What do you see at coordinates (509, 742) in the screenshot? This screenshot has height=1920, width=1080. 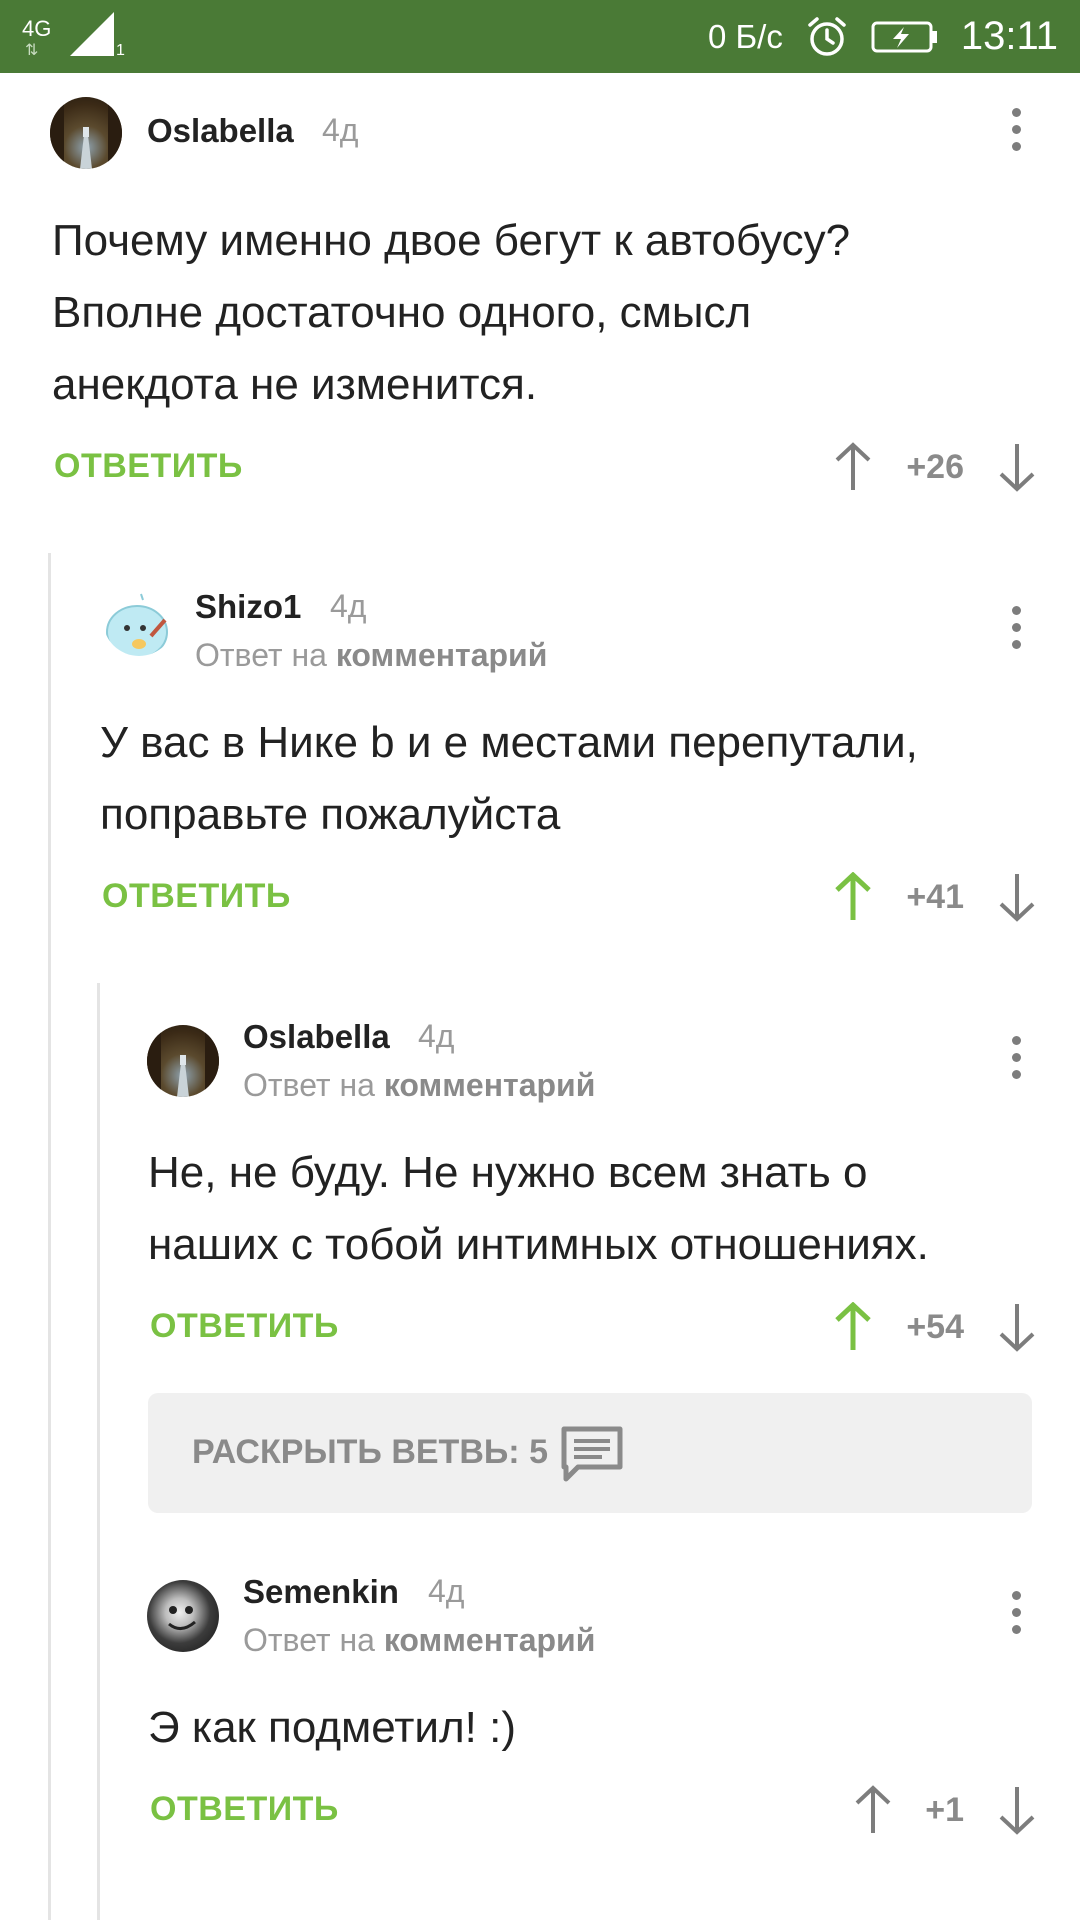 I see `comment-line: У вас в Нике b и е местами перепутали,` at bounding box center [509, 742].